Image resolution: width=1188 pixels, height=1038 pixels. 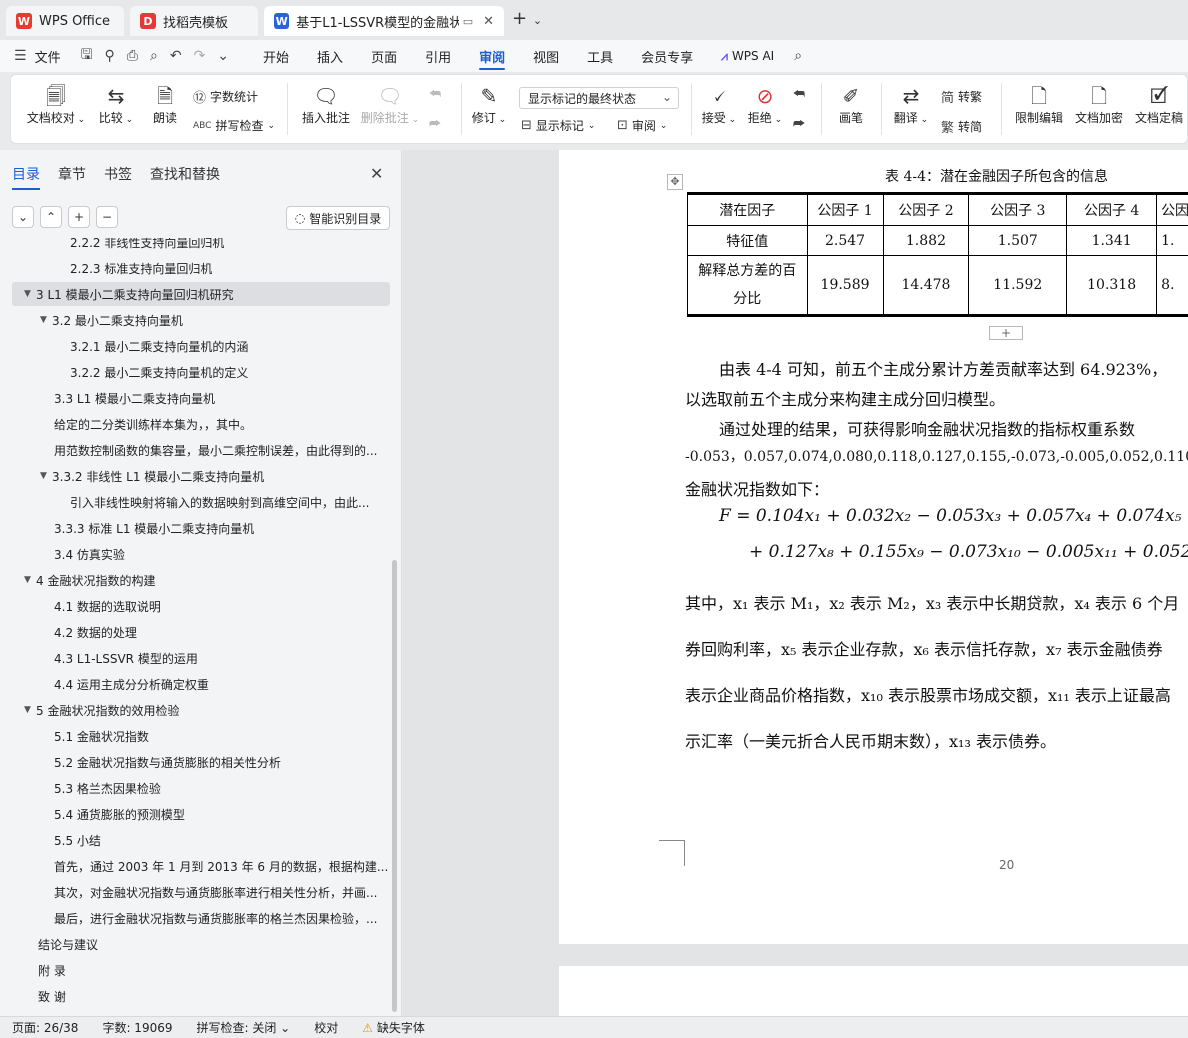 I want to click on toc-item: 2.2.3 标准支持向量回归机, so click(x=201, y=268).